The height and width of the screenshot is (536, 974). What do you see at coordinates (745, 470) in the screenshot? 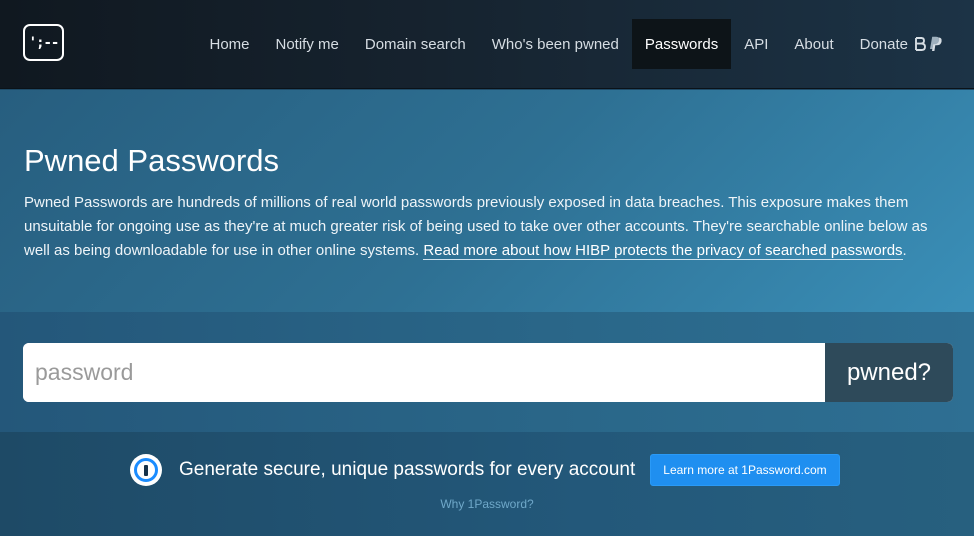
I see `learn-more-button: Learn more at 1Password.com` at bounding box center [745, 470].